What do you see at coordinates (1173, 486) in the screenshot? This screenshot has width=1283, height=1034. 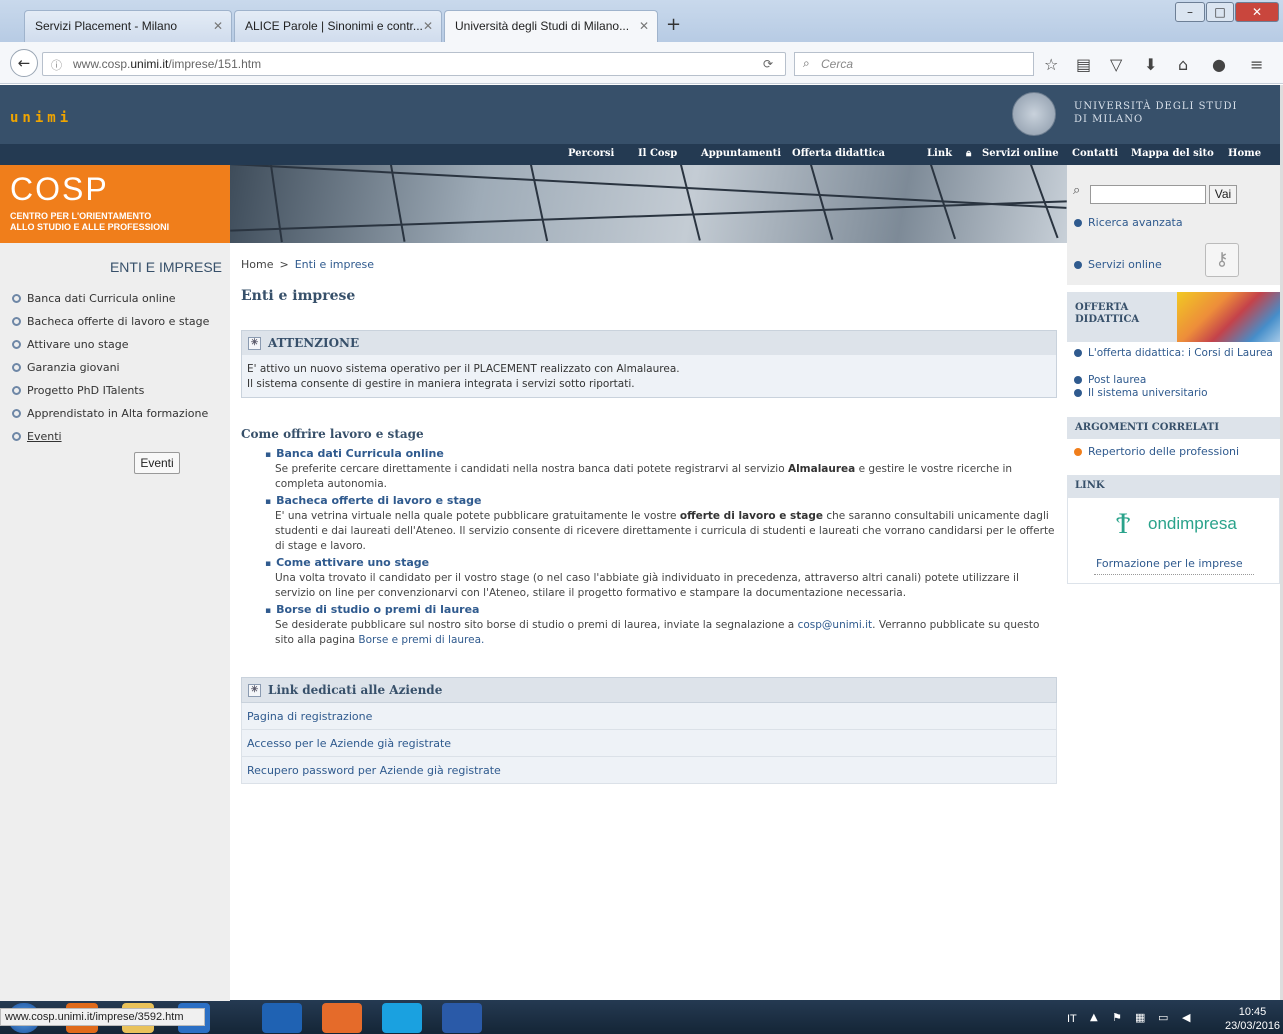 I see `link-header: LINK` at bounding box center [1173, 486].